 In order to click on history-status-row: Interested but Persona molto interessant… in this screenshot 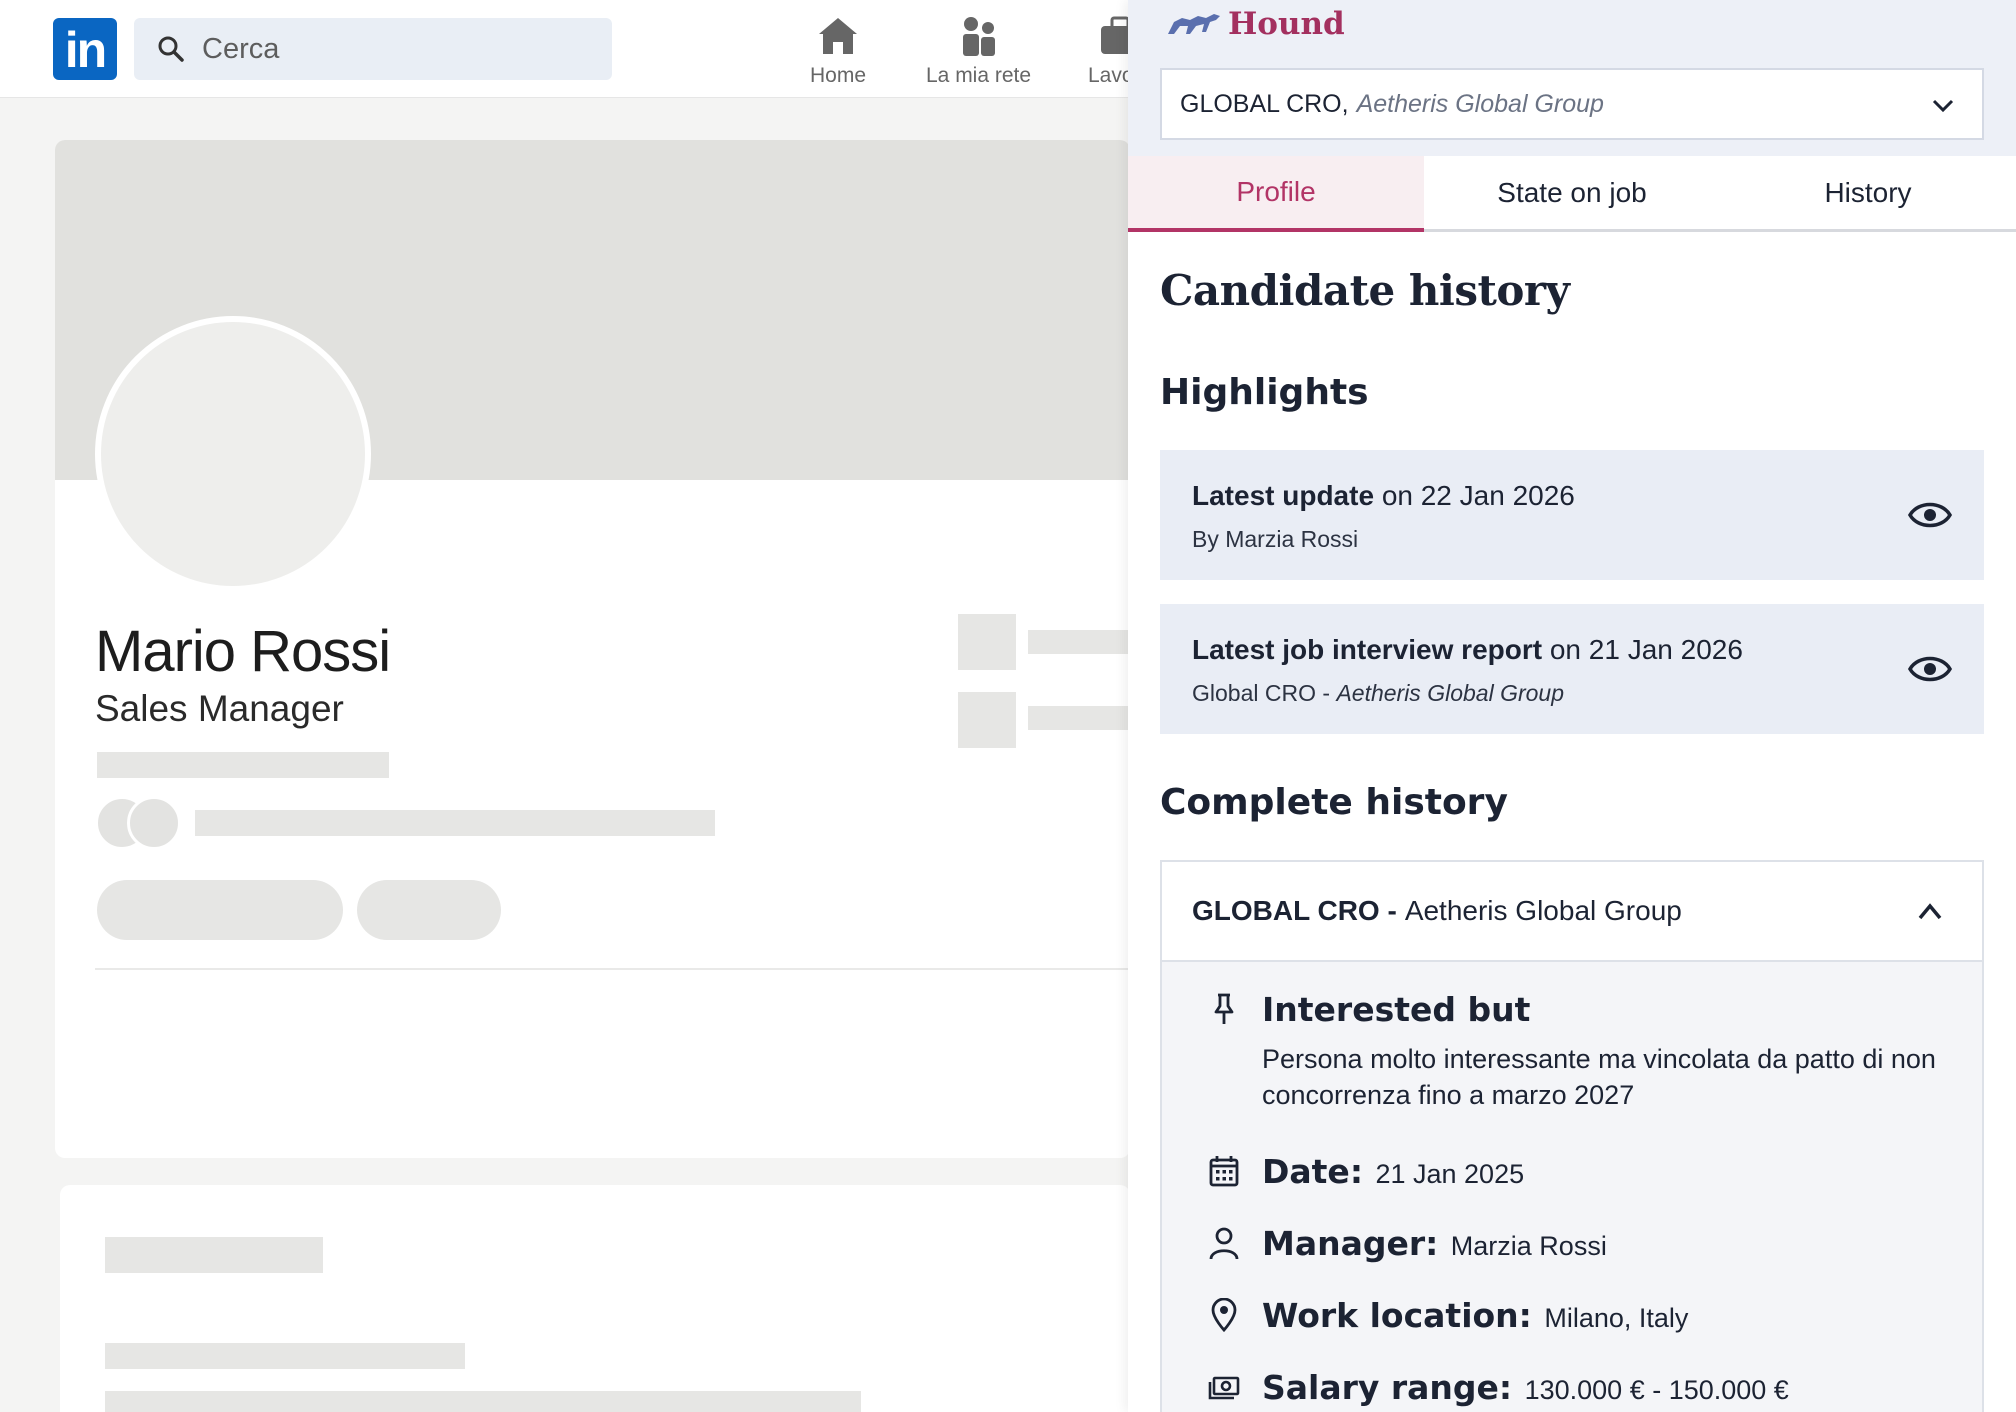, I will do `click(1580, 1051)`.